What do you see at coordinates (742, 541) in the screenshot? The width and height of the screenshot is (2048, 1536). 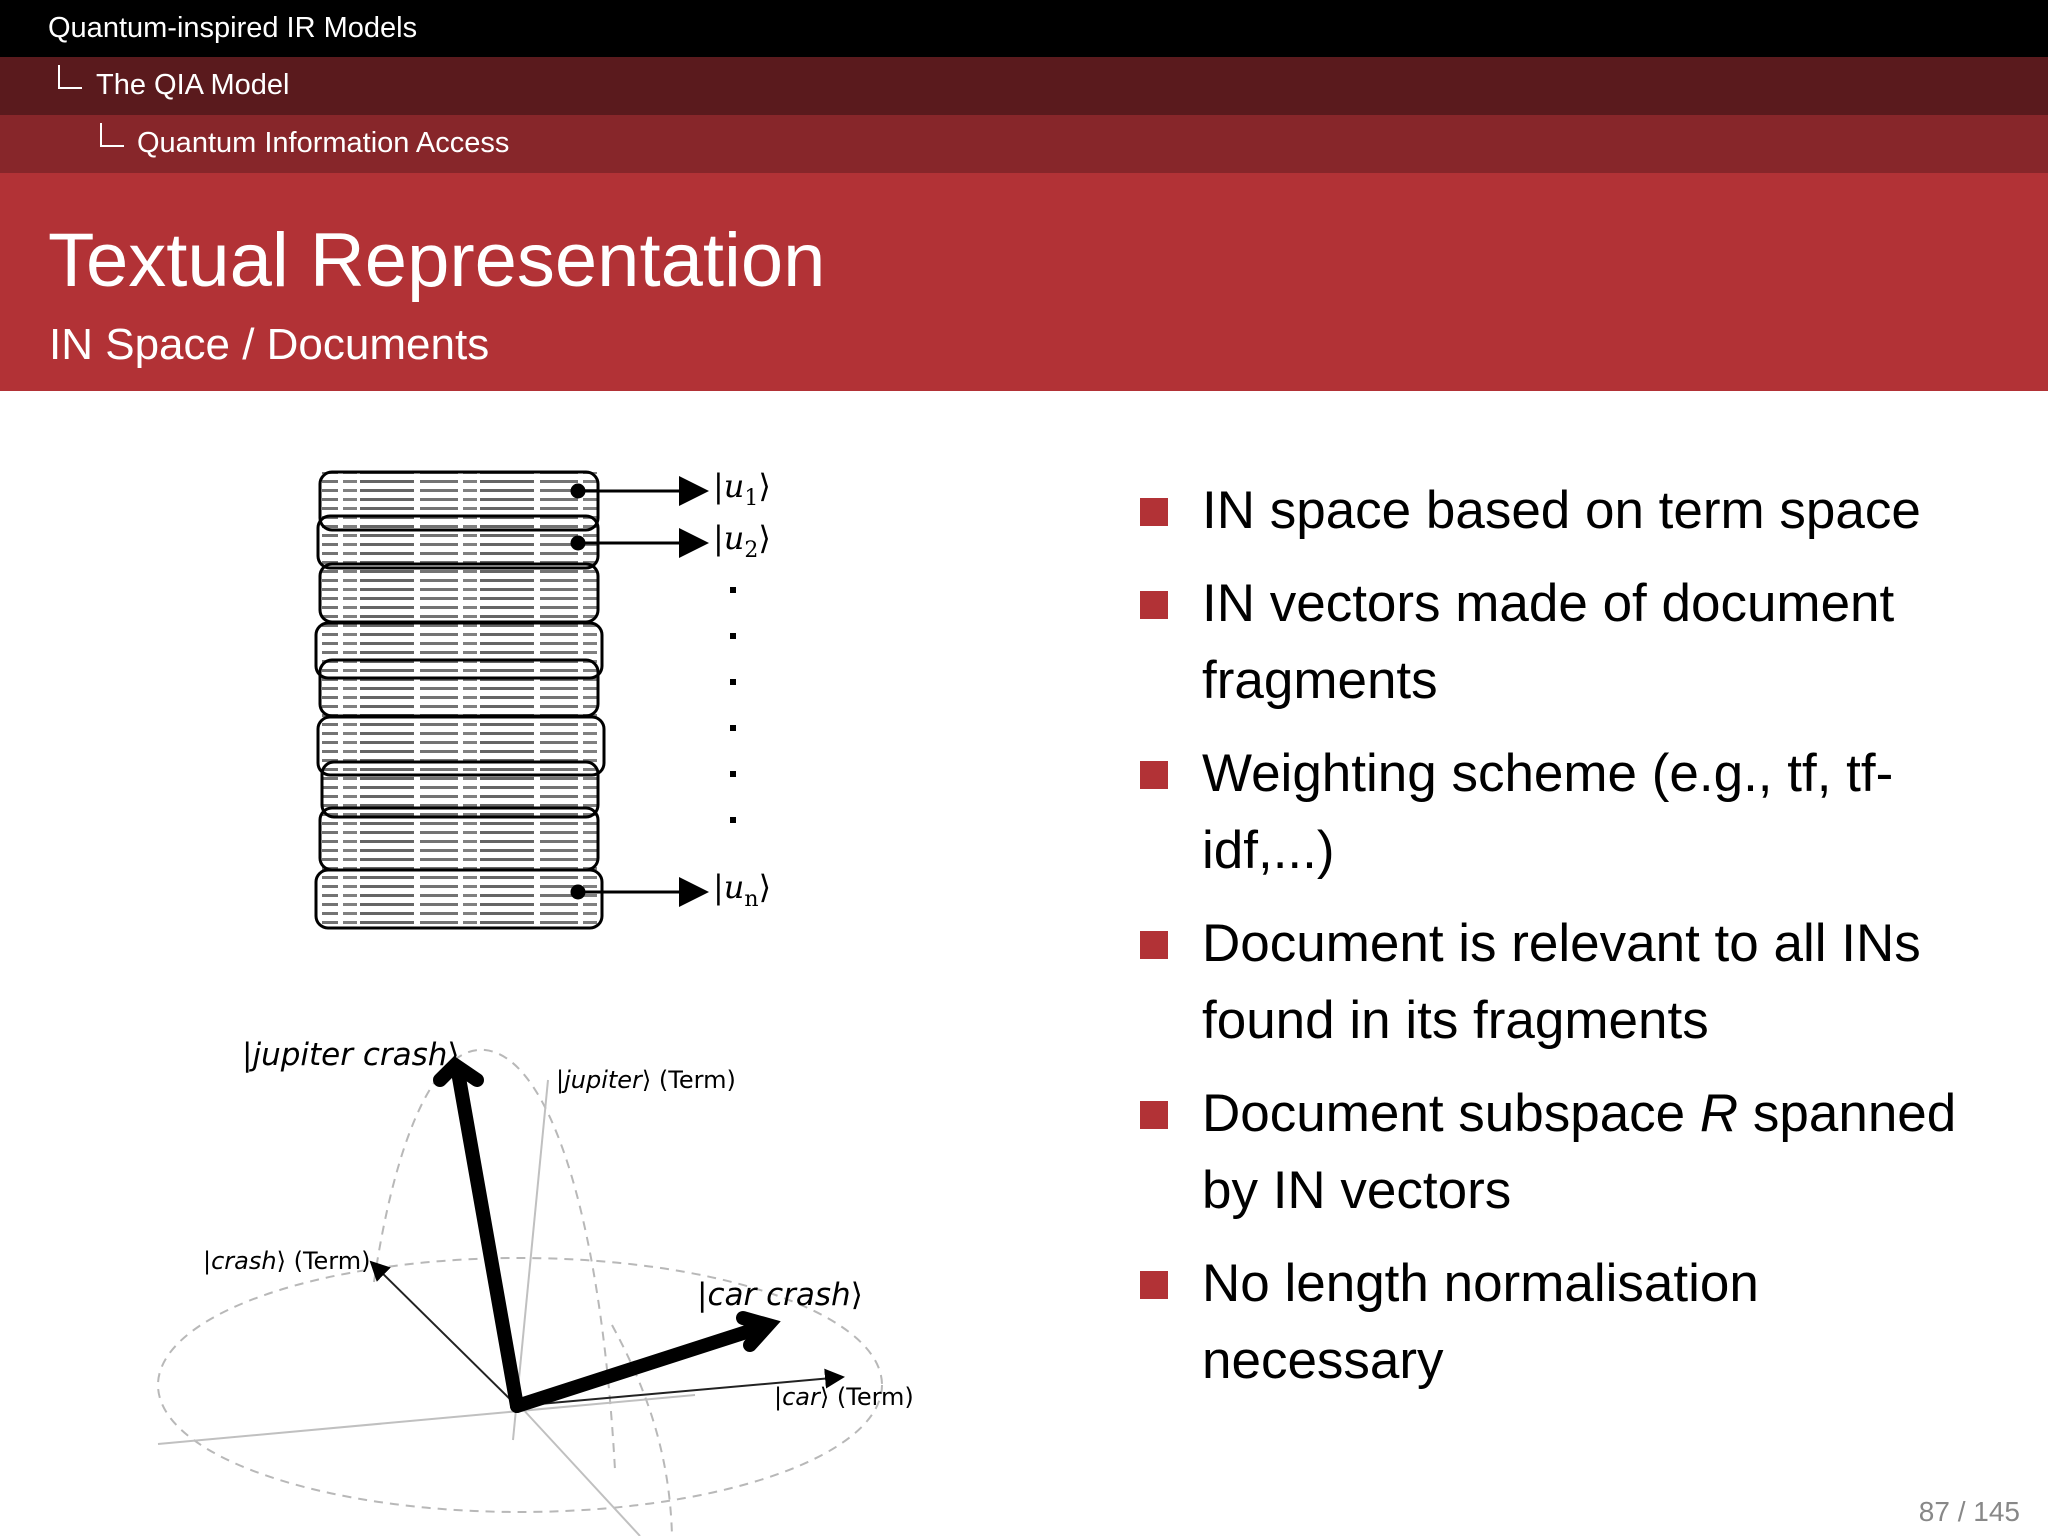 I see `ket-u2: |u2⟩` at bounding box center [742, 541].